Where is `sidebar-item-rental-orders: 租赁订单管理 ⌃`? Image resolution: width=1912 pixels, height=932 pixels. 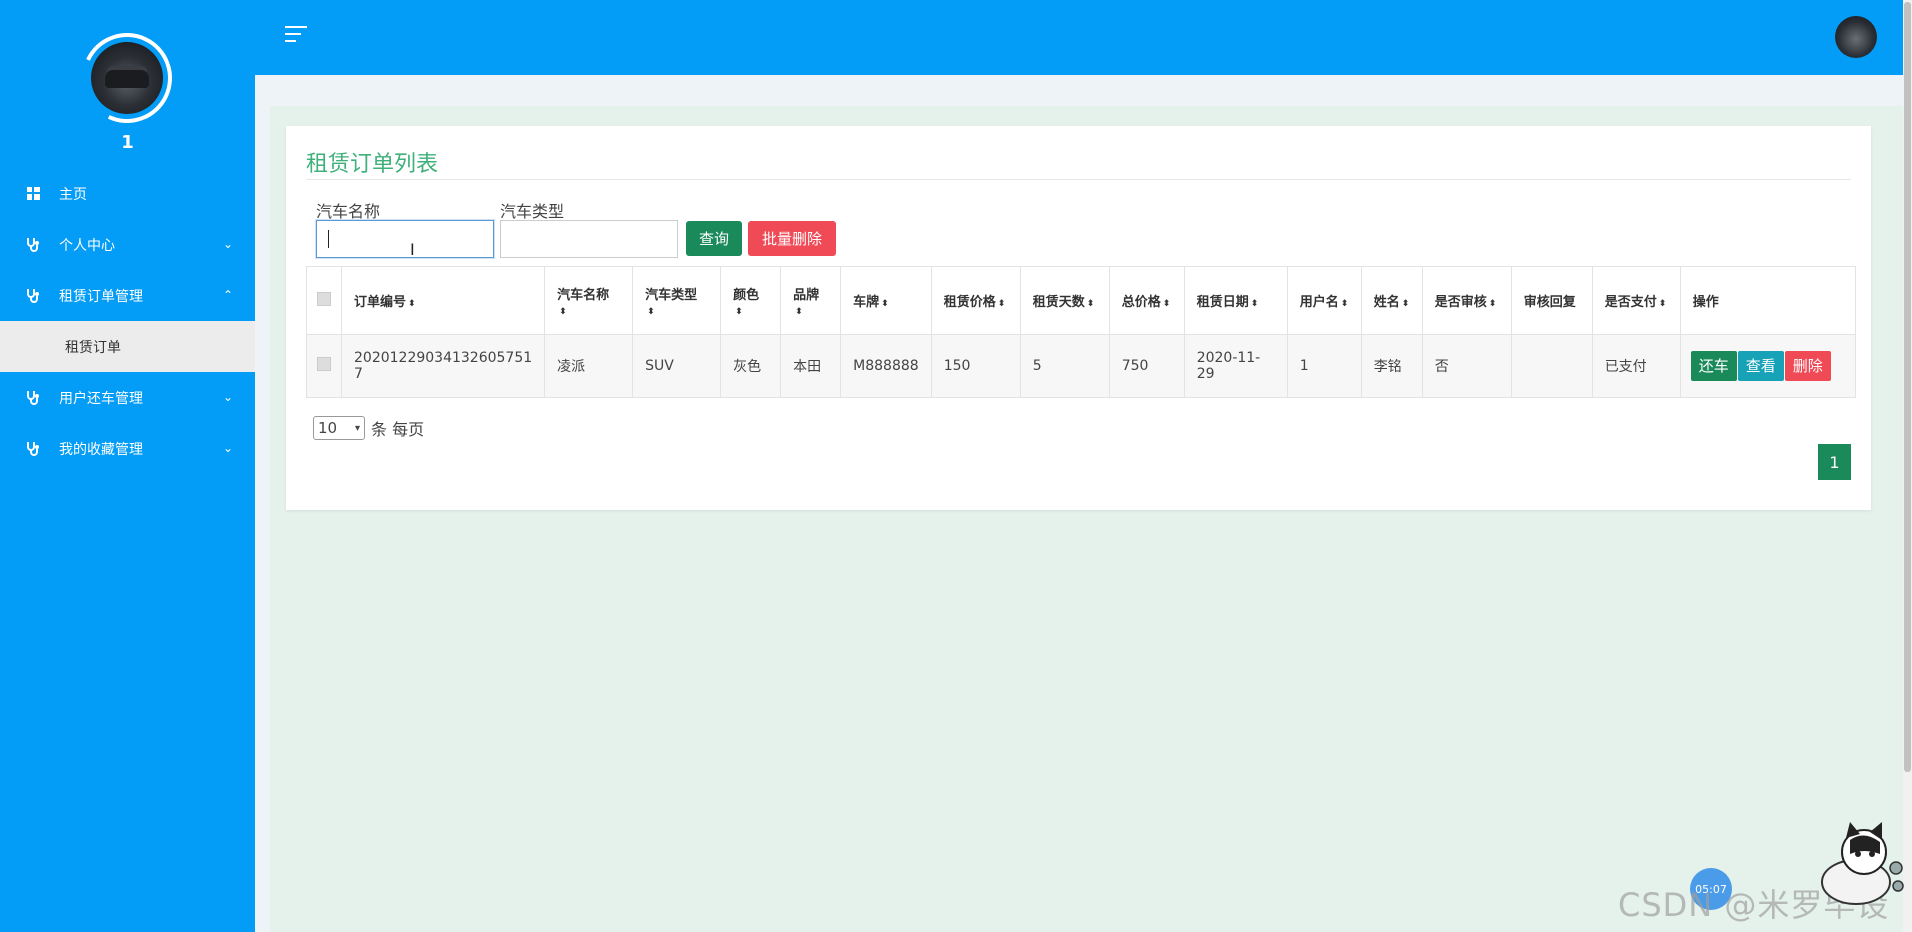
sidebar-item-rental-orders: 租赁订单管理 ⌃ is located at coordinates (127, 295).